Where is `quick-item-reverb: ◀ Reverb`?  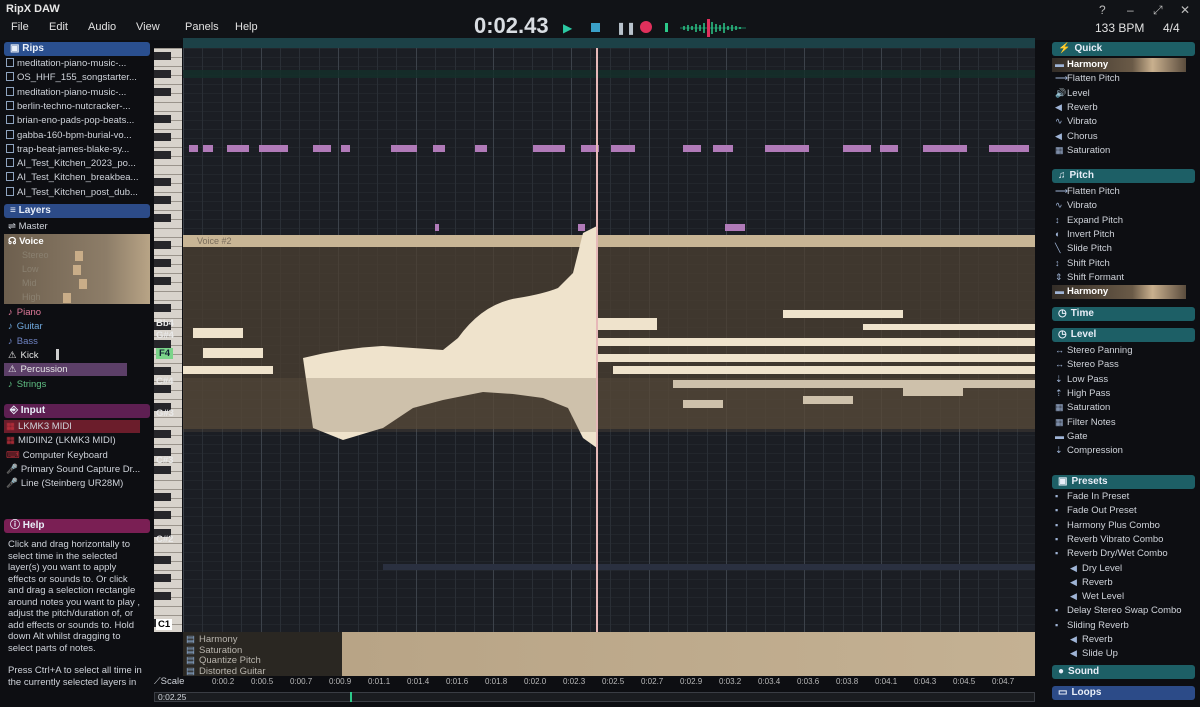 quick-item-reverb: ◀ Reverb is located at coordinates (1076, 107).